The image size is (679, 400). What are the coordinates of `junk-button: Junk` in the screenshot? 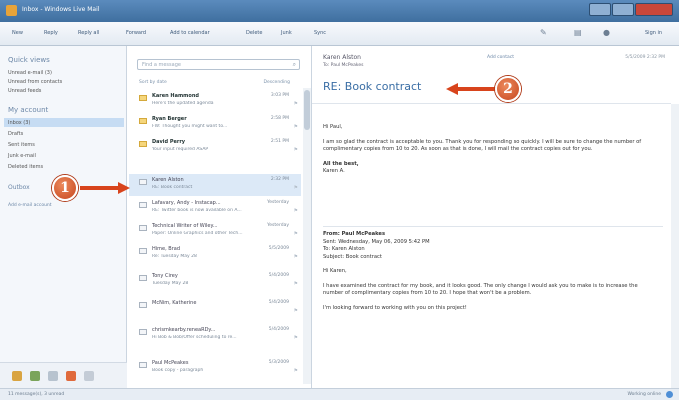 It's located at (286, 33).